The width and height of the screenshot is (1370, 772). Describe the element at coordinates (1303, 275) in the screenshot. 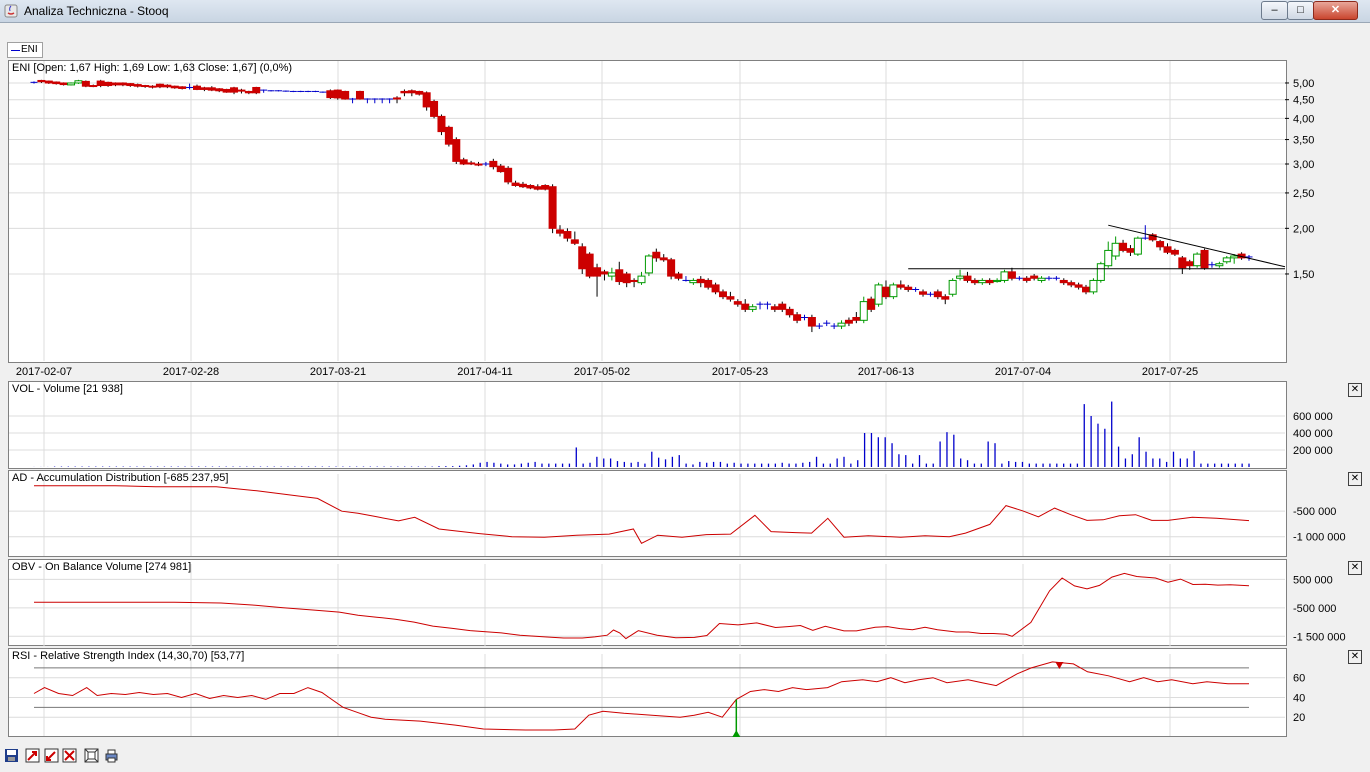

I see `price-y-tick-label: 1,50` at that location.